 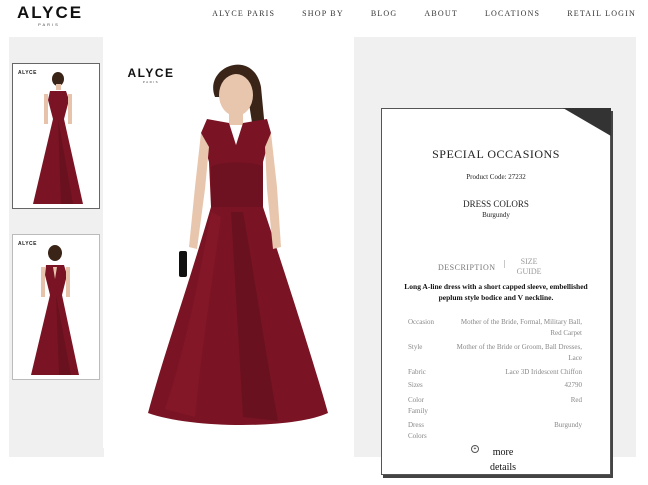 I want to click on product-code: Product Code: 27232, so click(x=496, y=177).